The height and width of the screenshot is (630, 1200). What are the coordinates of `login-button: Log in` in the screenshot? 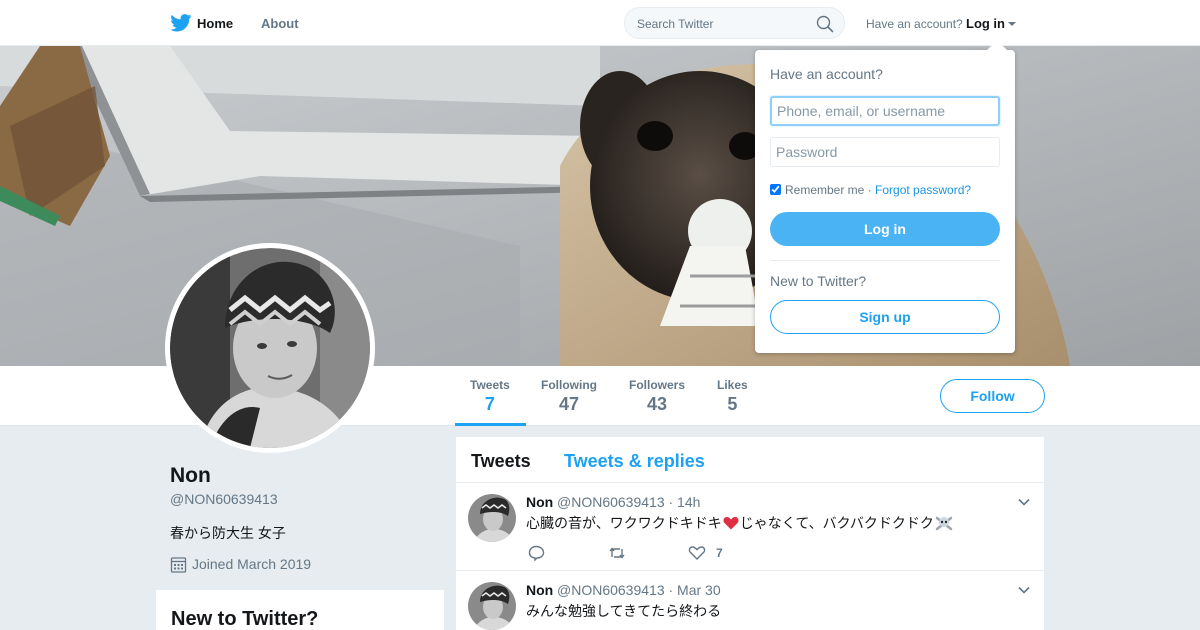 It's located at (885, 229).